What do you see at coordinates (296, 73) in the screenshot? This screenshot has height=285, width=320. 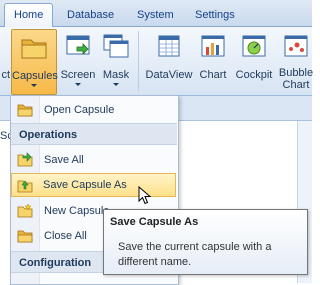 I see `bubble-chart-label-line1: Bubble` at bounding box center [296, 73].